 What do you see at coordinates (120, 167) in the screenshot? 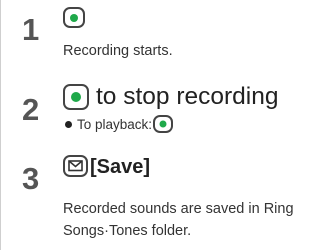
I see `step-3-save-label: [Save]` at bounding box center [120, 167].